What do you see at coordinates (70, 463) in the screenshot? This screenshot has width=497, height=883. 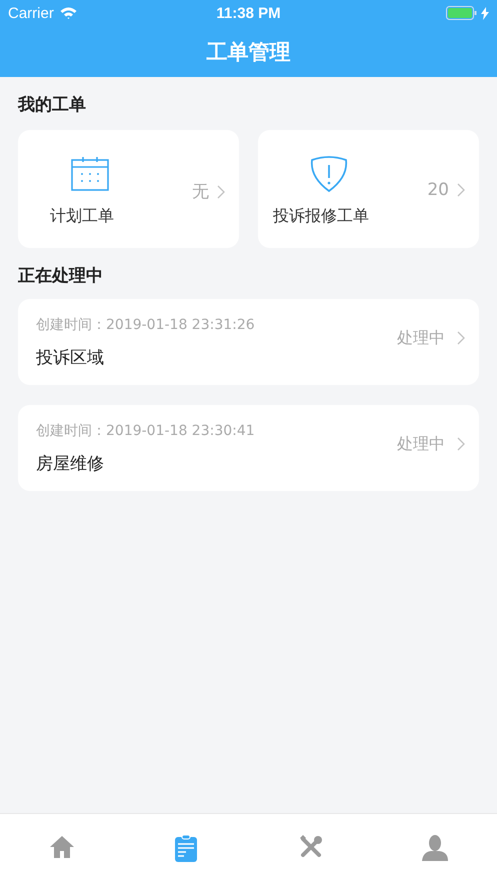 I see `order-name: 房屋维修` at bounding box center [70, 463].